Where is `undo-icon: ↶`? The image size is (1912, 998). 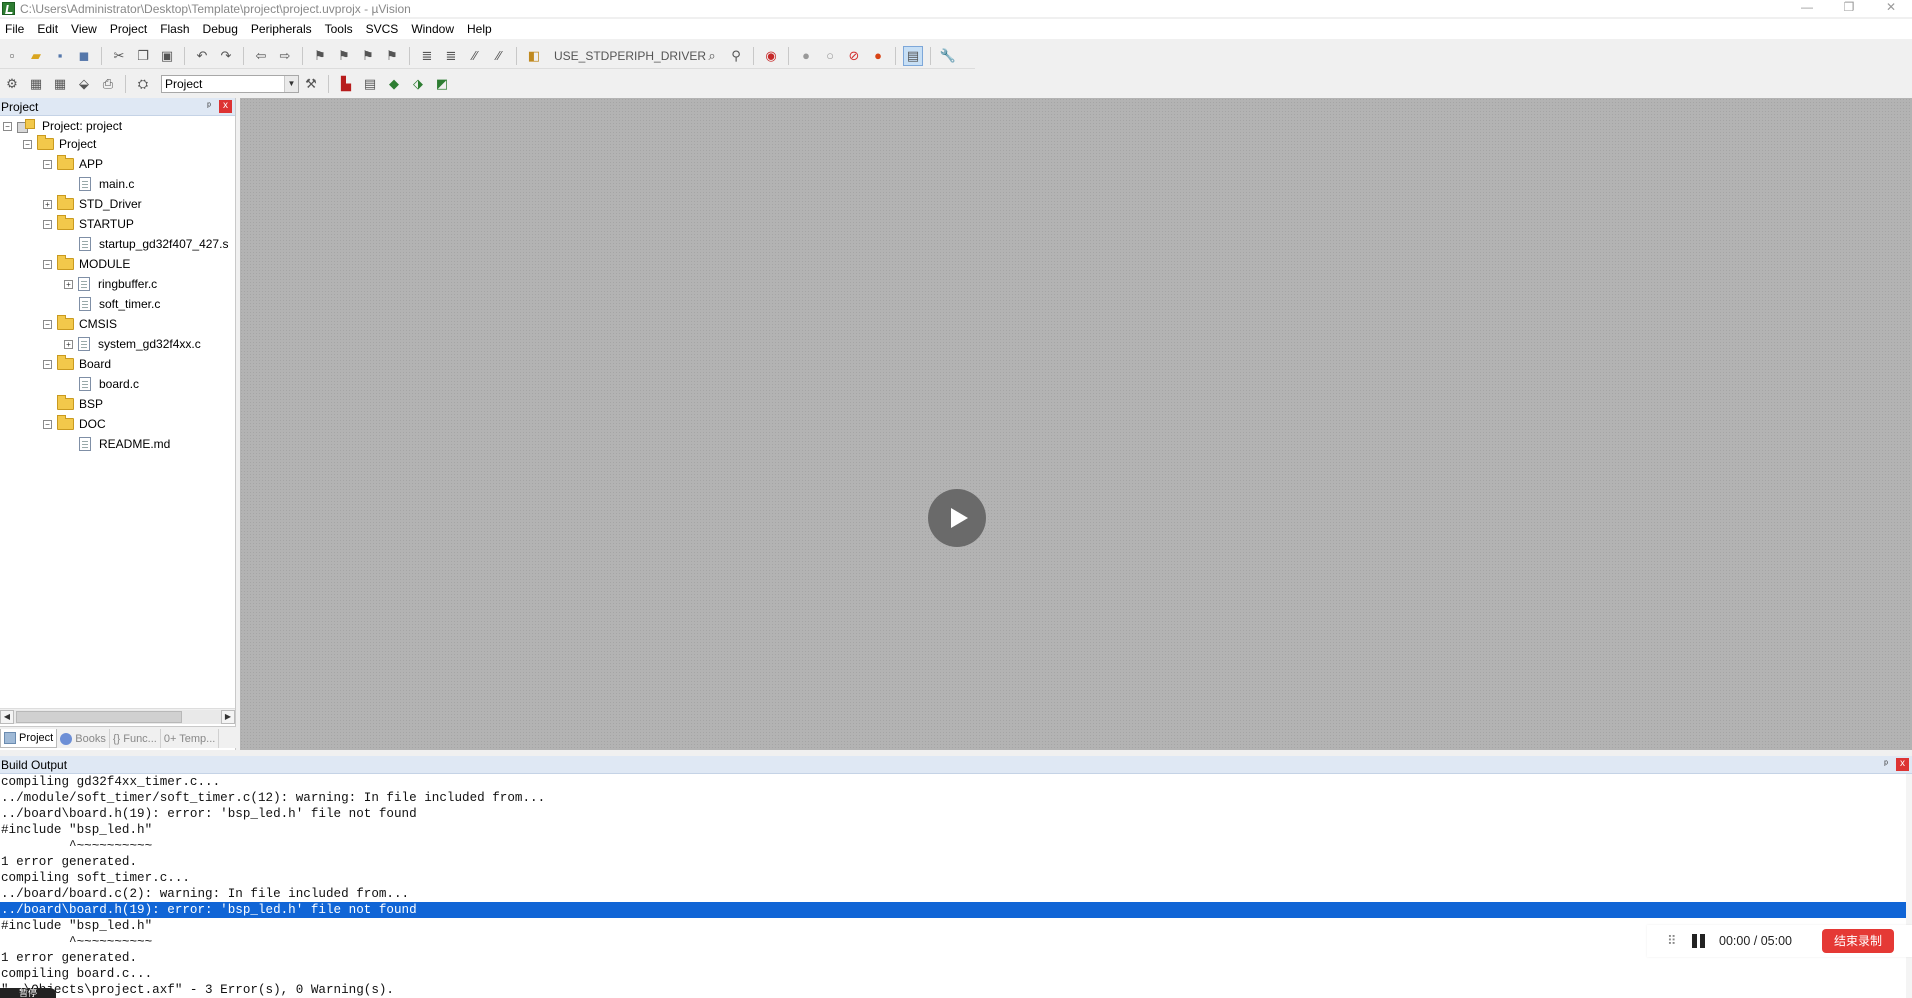 undo-icon: ↶ is located at coordinates (202, 56).